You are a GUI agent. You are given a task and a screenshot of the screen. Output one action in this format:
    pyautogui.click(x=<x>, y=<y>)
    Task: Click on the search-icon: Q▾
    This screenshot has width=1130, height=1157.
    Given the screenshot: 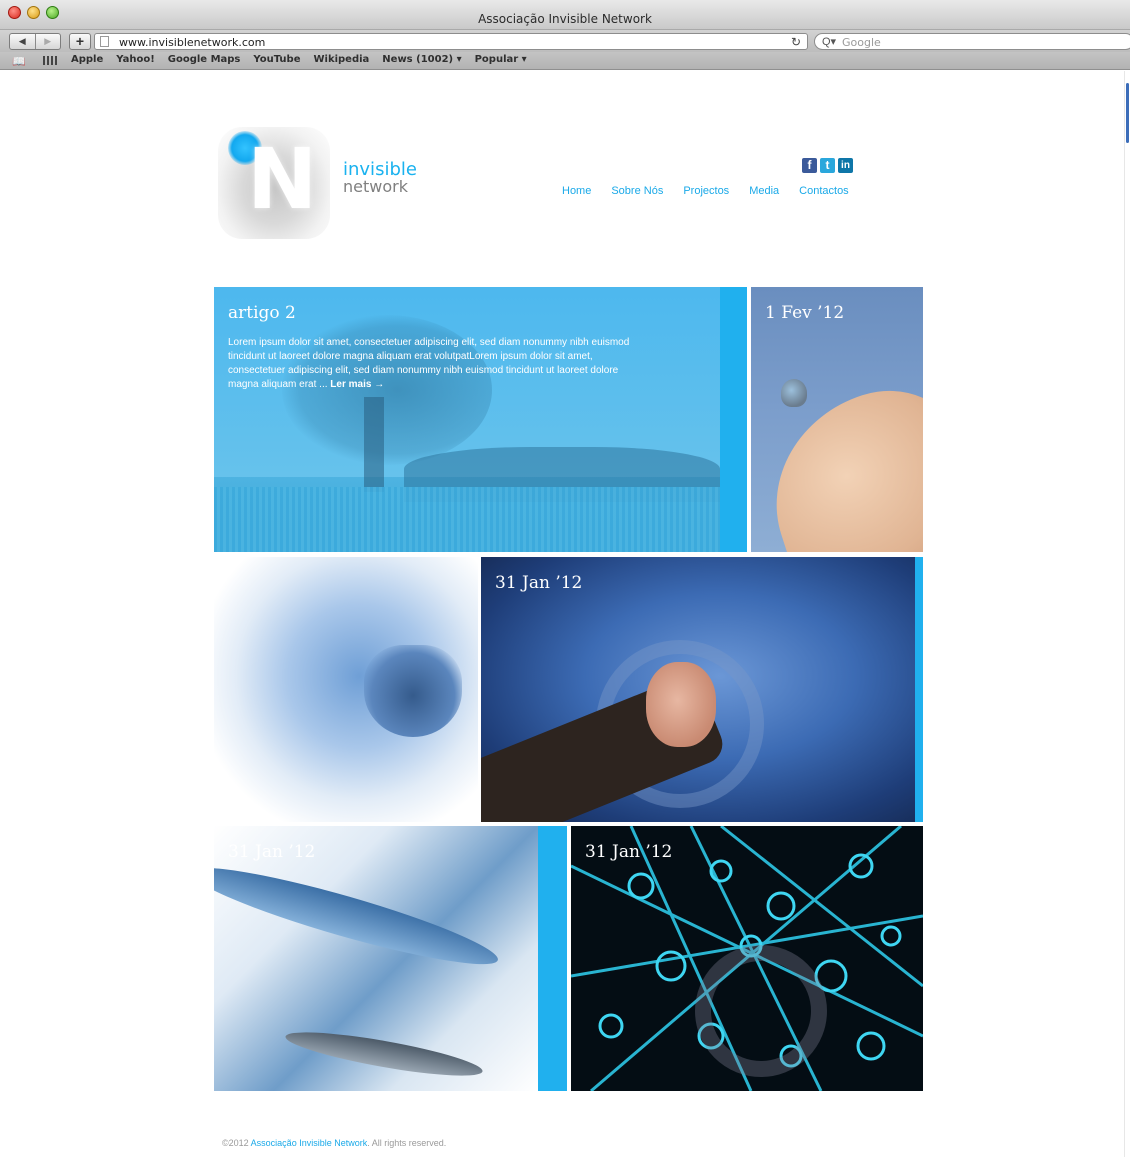 What is the action you would take?
    pyautogui.click(x=829, y=41)
    